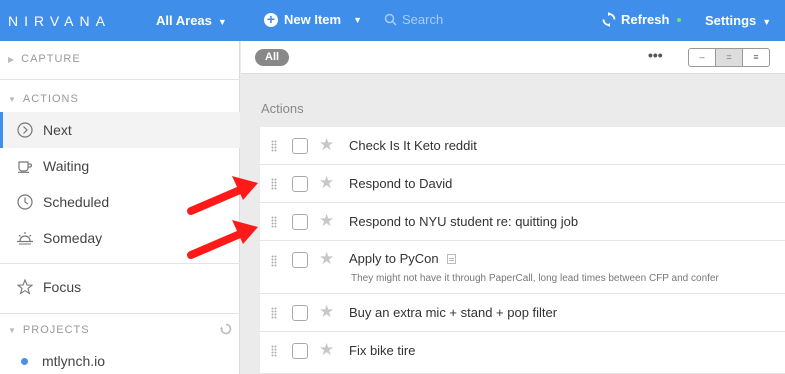  Describe the element at coordinates (62, 287) in the screenshot. I see `sidebar-item-label: Focus` at that location.